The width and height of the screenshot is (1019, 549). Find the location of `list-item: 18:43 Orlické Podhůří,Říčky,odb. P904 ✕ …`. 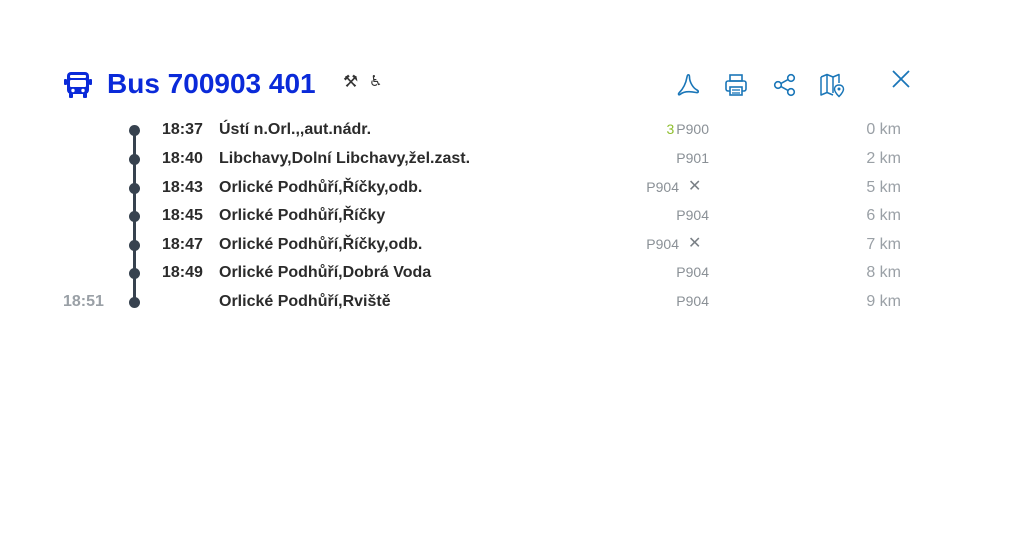

list-item: 18:43 Orlické Podhůří,Říčky,odb. P904 ✕ … is located at coordinates (509, 189).